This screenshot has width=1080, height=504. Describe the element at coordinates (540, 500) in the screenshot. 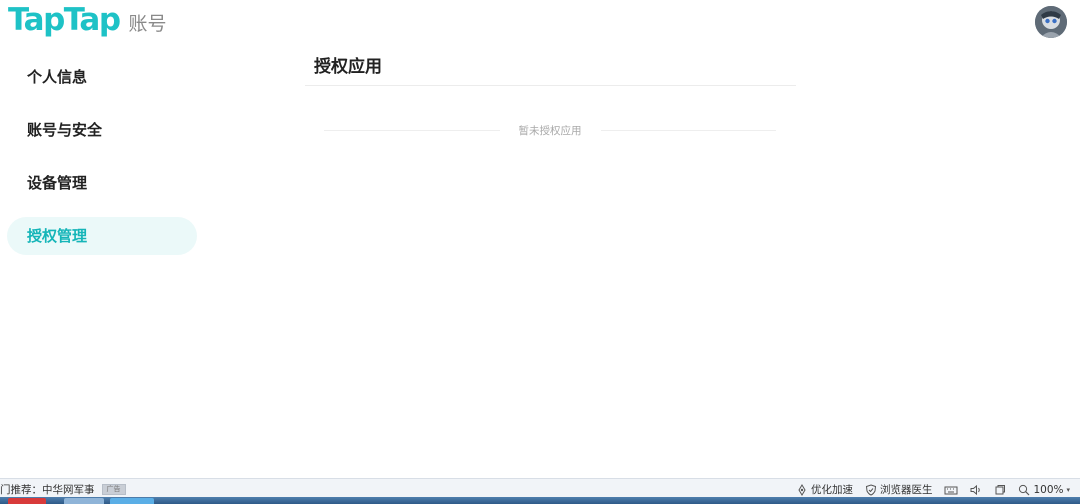

I see `taskbar` at that location.